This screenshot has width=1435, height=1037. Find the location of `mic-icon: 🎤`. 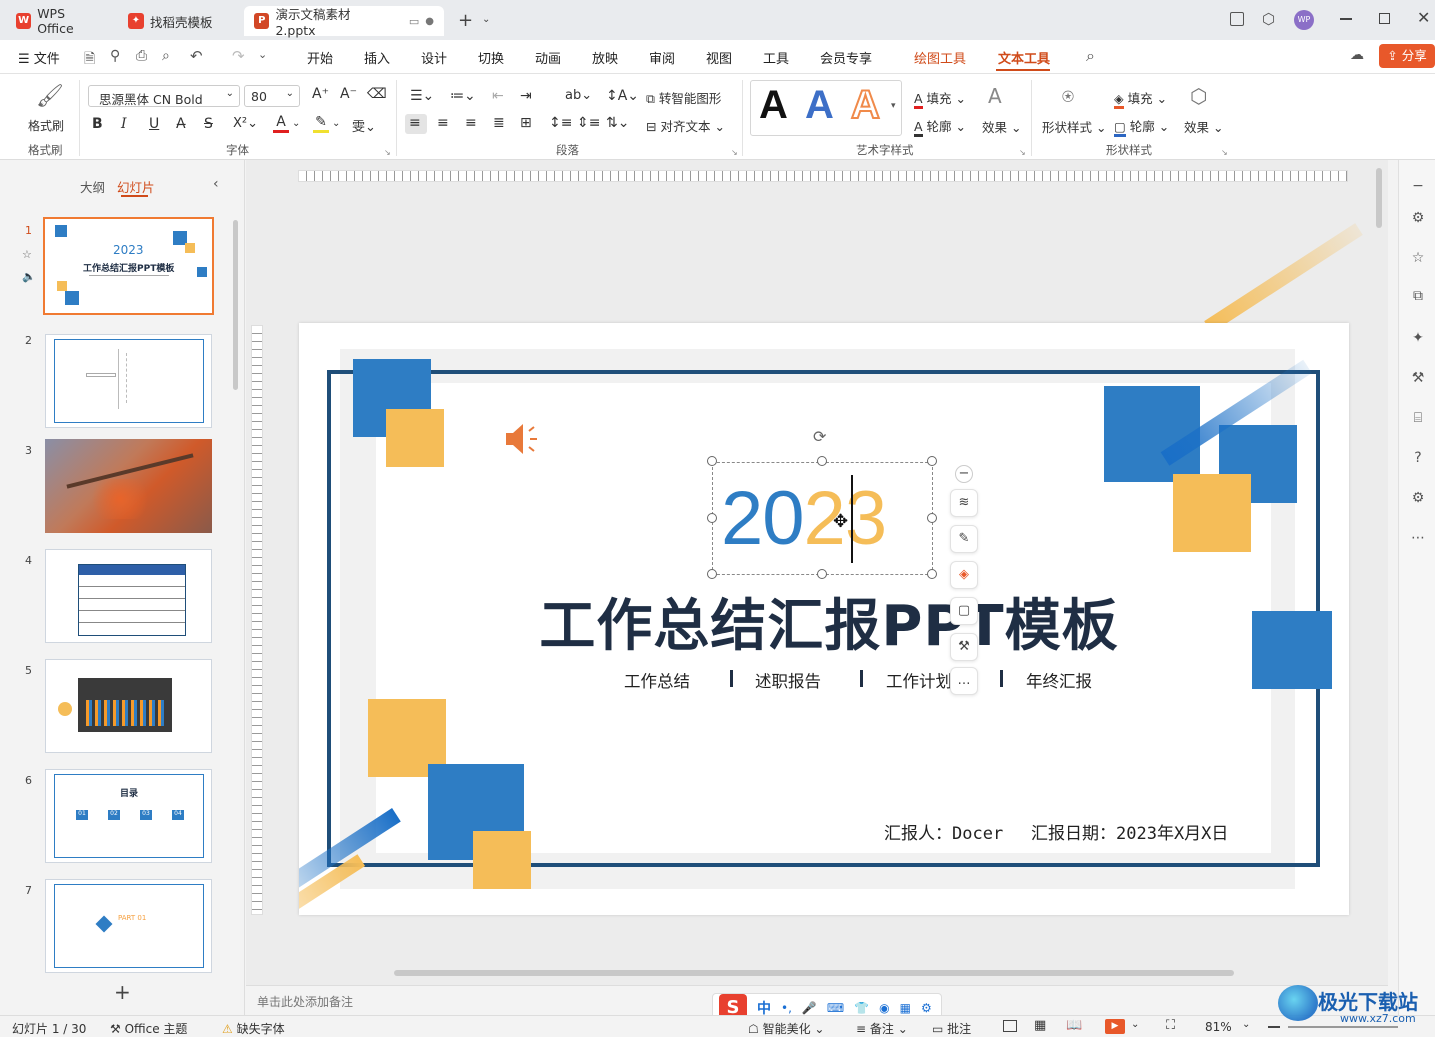

mic-icon: 🎤 is located at coordinates (809, 1008).